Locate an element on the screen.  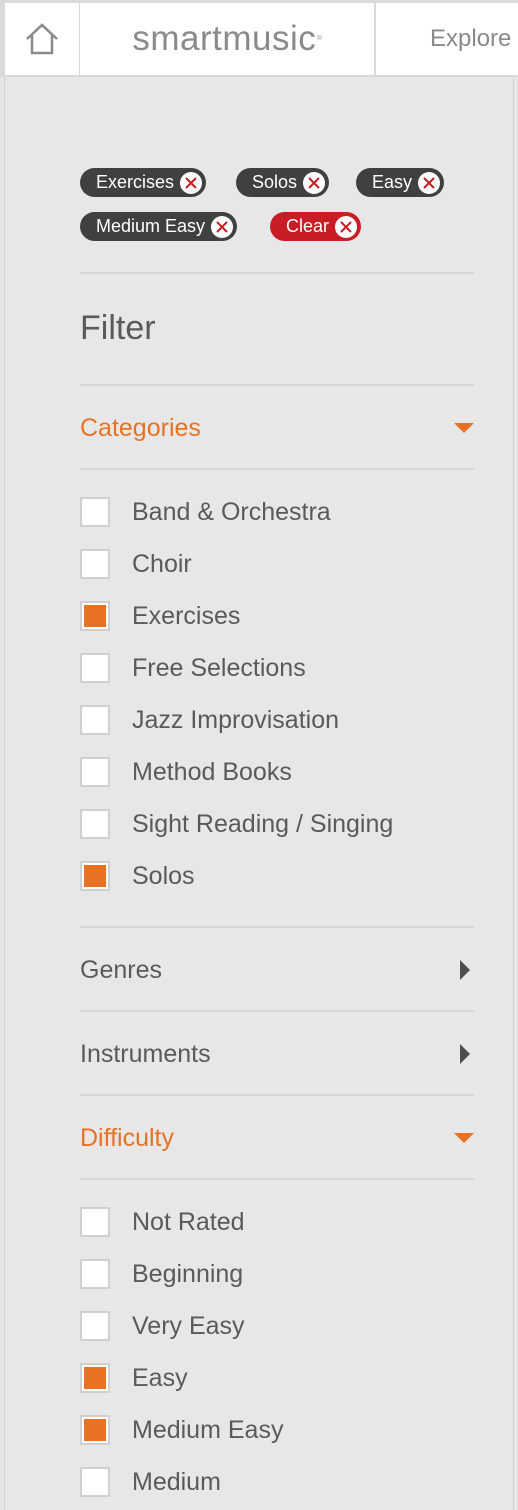
home-button is located at coordinates (42, 39).